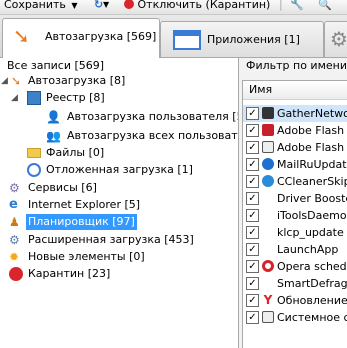  What do you see at coordinates (295, 249) in the screenshot?
I see `table-row: ✓ LaunchApp` at bounding box center [295, 249].